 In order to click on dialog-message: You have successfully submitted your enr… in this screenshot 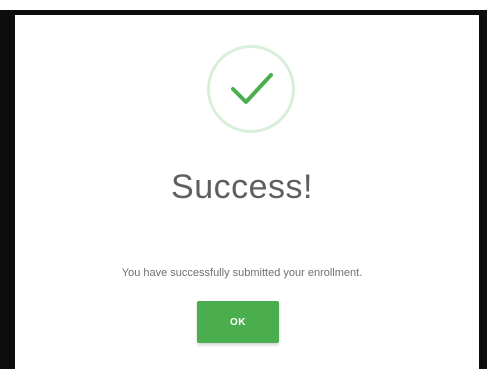, I will do `click(242, 273)`.